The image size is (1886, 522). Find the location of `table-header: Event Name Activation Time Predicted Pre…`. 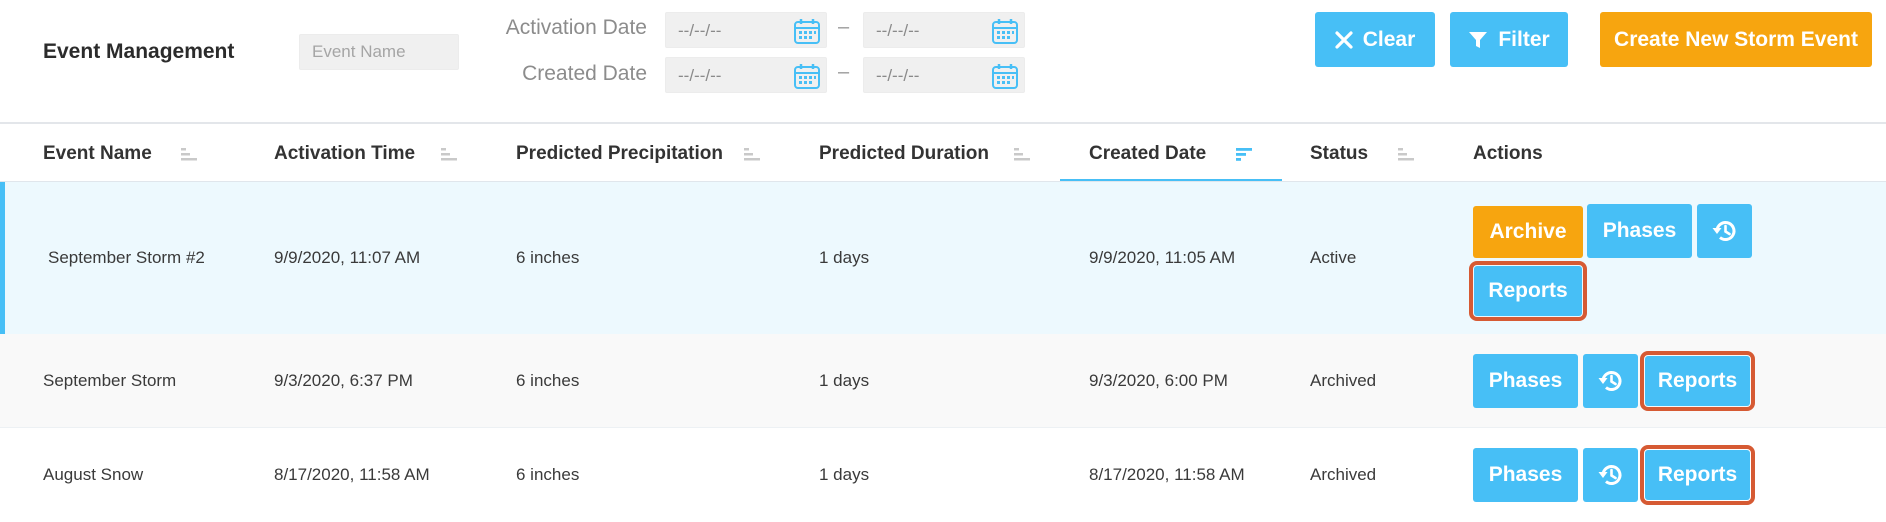

table-header: Event Name Activation Time Predicted Pre… is located at coordinates (943, 153).